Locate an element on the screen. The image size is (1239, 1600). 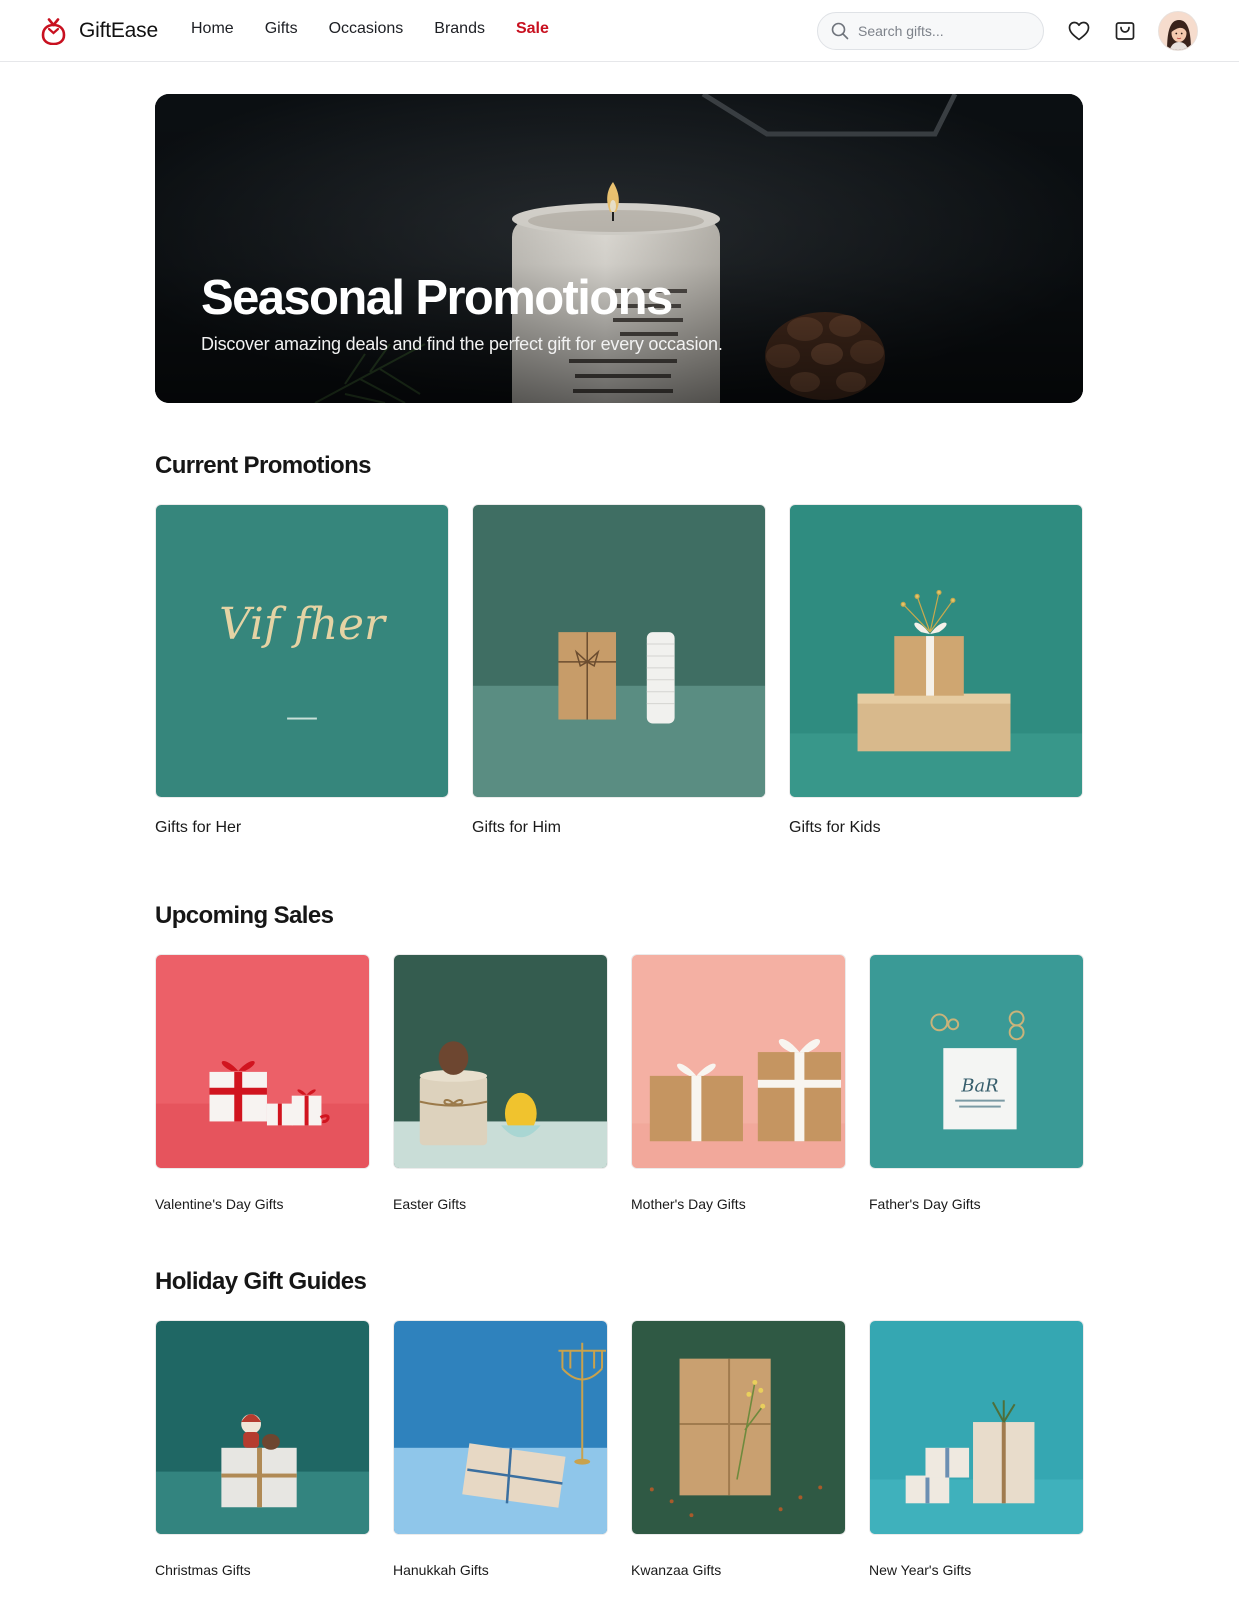
card-label: Hanukkah Gifts is located at coordinates (441, 1570).